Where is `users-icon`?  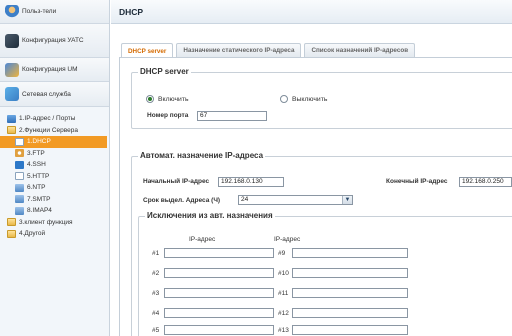
users-icon is located at coordinates (12, 11).